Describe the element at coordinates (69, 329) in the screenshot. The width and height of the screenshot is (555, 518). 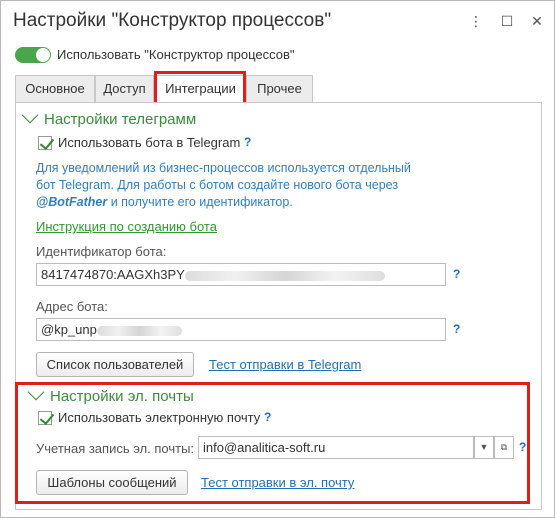
I see `bot-address-value: @kp_unp` at that location.